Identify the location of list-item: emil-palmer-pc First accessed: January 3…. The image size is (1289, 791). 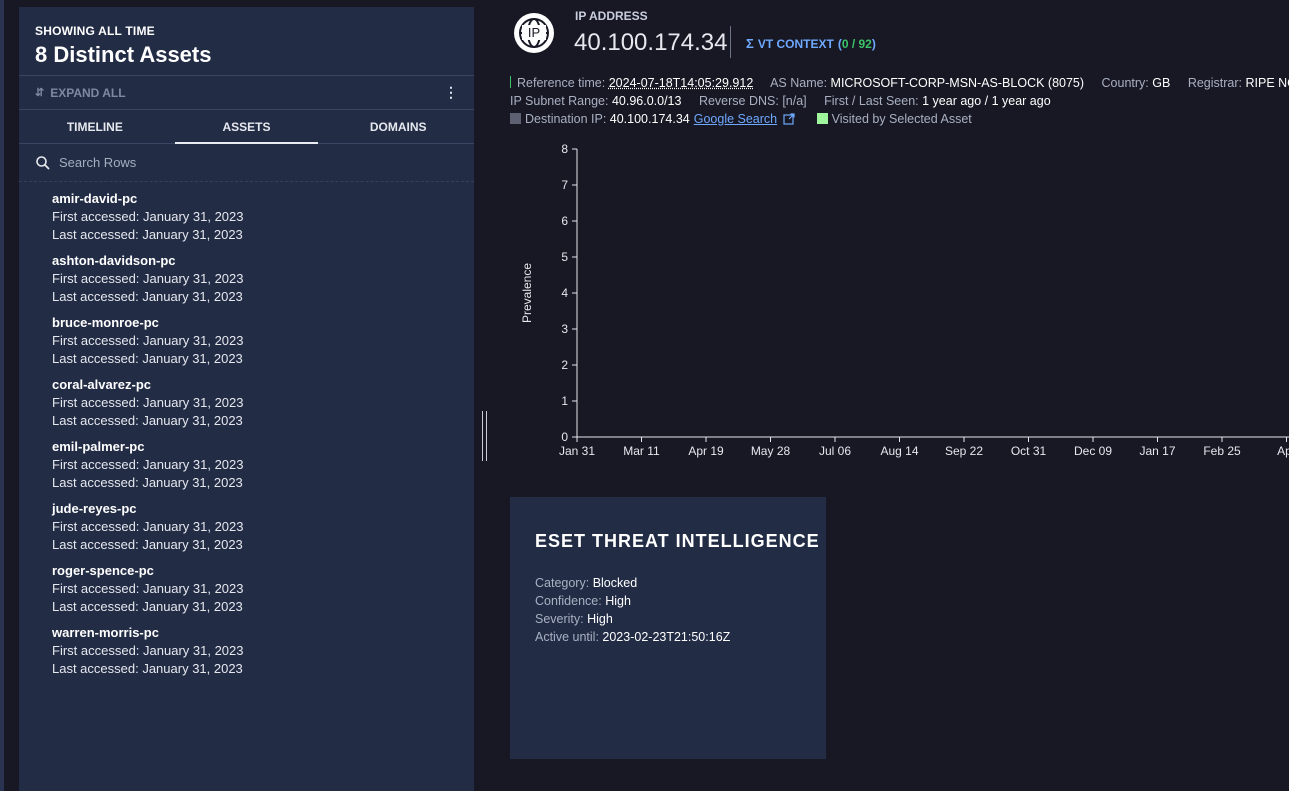
(263, 469).